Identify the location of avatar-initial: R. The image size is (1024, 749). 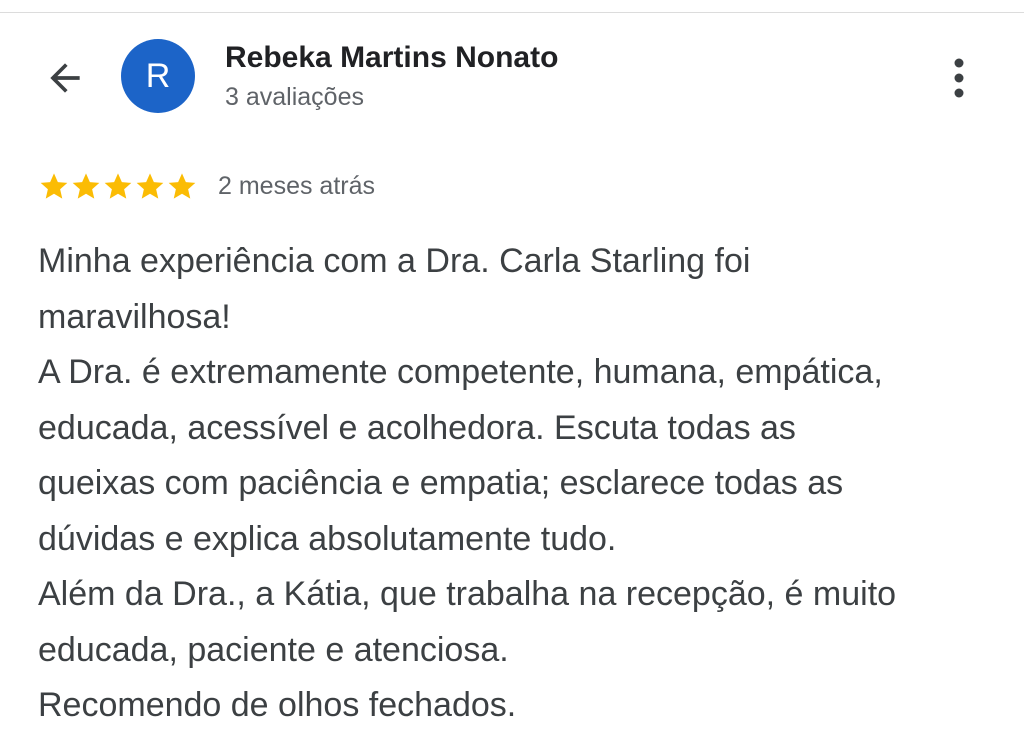
(158, 75).